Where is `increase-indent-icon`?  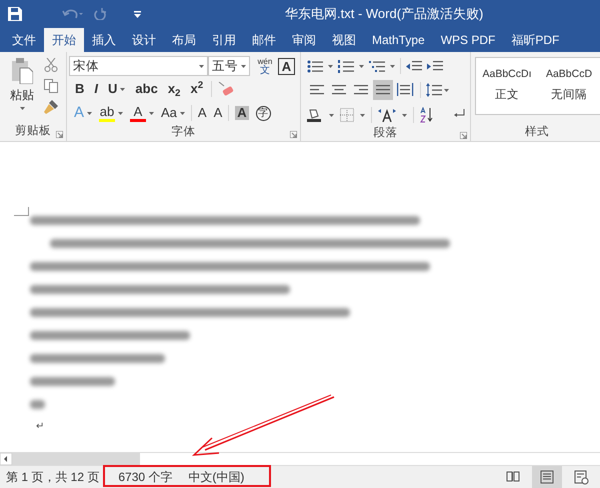 increase-indent-icon is located at coordinates (435, 66).